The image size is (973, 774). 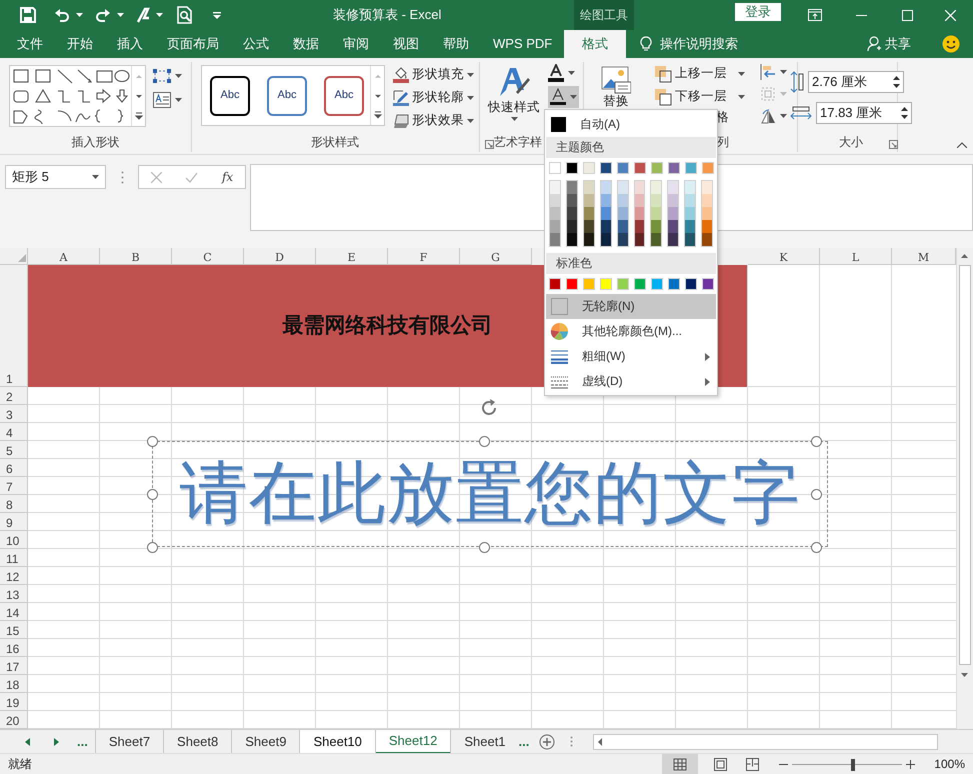 What do you see at coordinates (14, 504) in the screenshot?
I see `row-header: 8` at bounding box center [14, 504].